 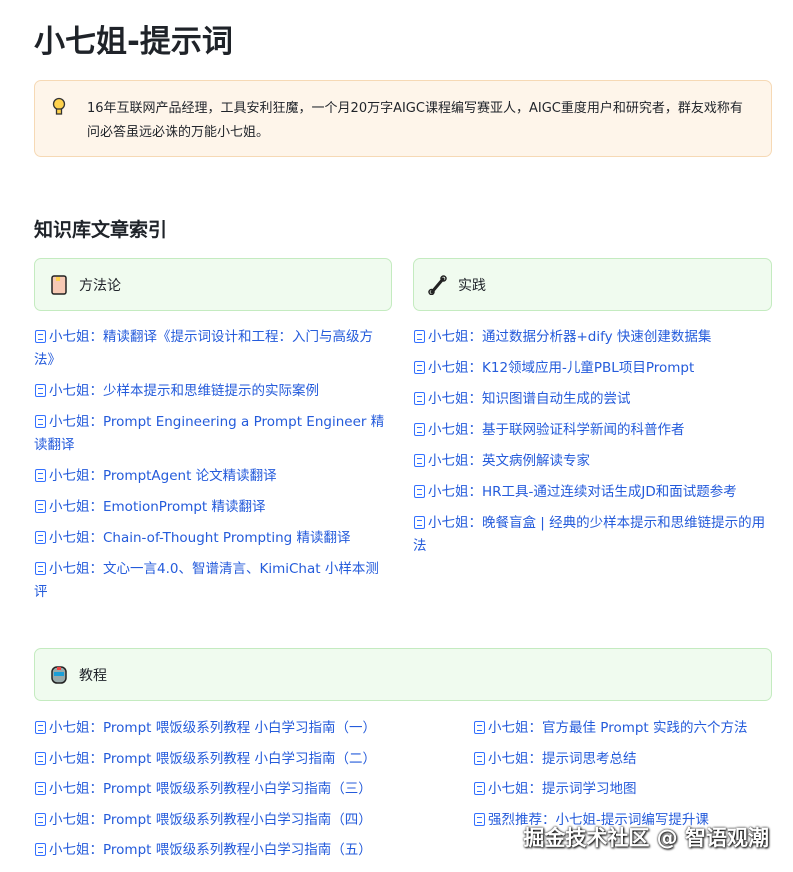 I want to click on article-title: 小七姐：提示词思考总结, so click(x=562, y=758).